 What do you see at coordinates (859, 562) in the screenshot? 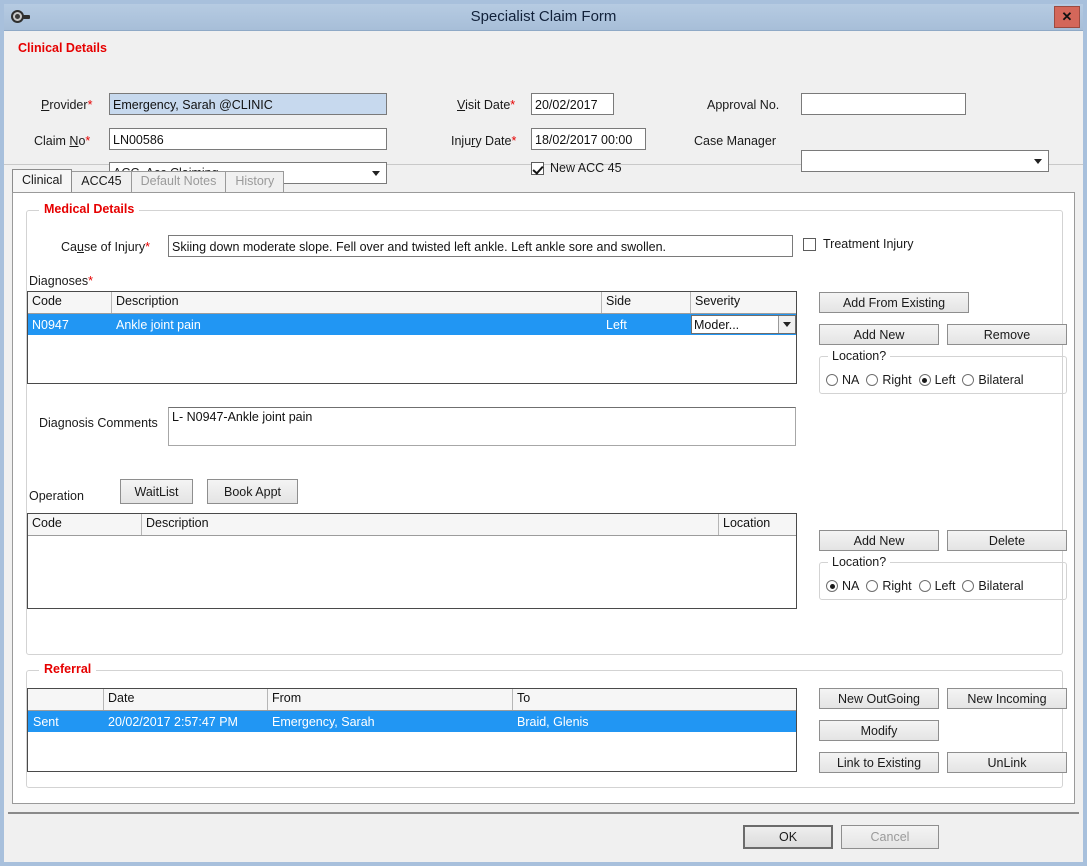
I see `operation-location-legend: Location?` at bounding box center [859, 562].